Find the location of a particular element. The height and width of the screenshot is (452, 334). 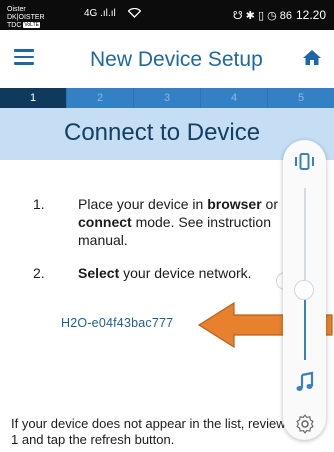

status-indicators: ☋ ✱ ▯ ◷ 86 12.20 is located at coordinates (279, 15).